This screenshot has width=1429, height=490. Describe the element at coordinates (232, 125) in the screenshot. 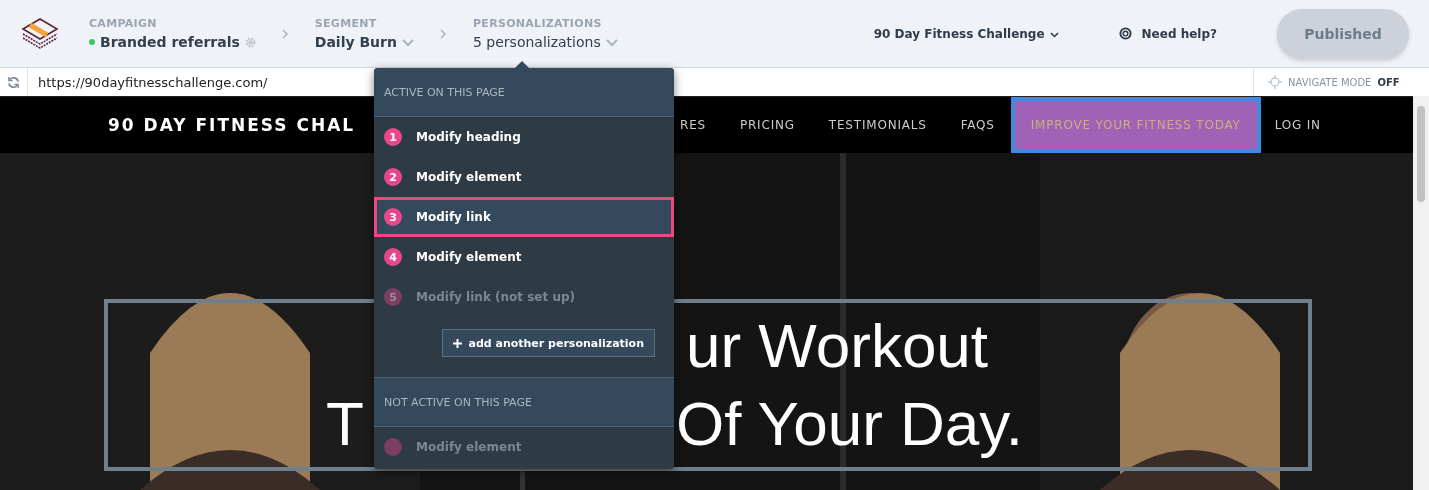

I see `site-logo-text: 90 DAY FITNESS CHAL` at that location.